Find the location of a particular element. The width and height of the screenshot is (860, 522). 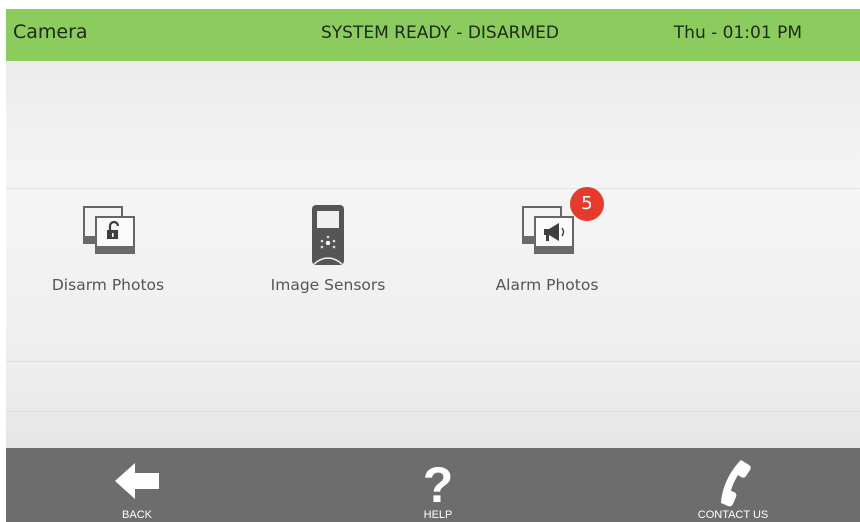

footer-bar: BACK ? HELP CONTACT US is located at coordinates (433, 485).